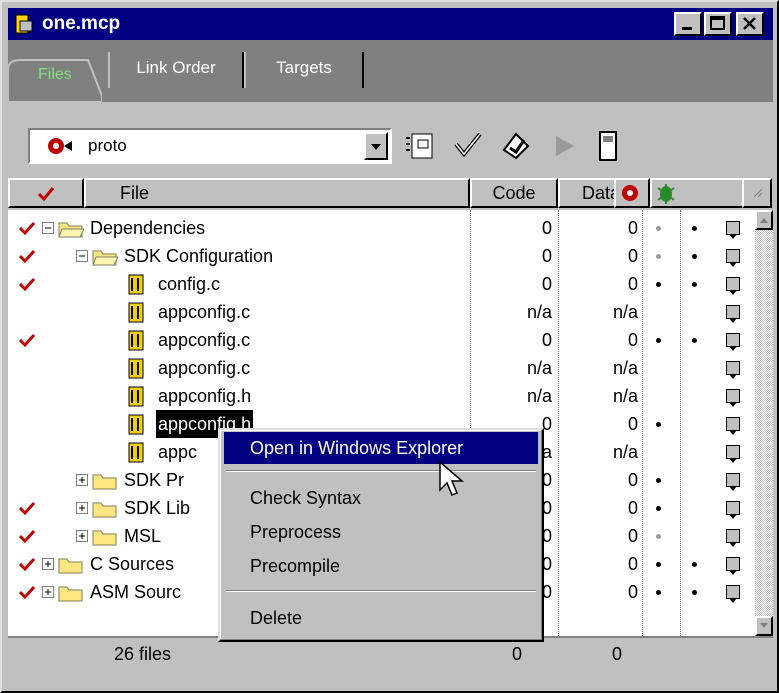 Image resolution: width=779 pixels, height=693 pixels. Describe the element at coordinates (381, 532) in the screenshot. I see `menu-preprocess: Preprocess` at that location.